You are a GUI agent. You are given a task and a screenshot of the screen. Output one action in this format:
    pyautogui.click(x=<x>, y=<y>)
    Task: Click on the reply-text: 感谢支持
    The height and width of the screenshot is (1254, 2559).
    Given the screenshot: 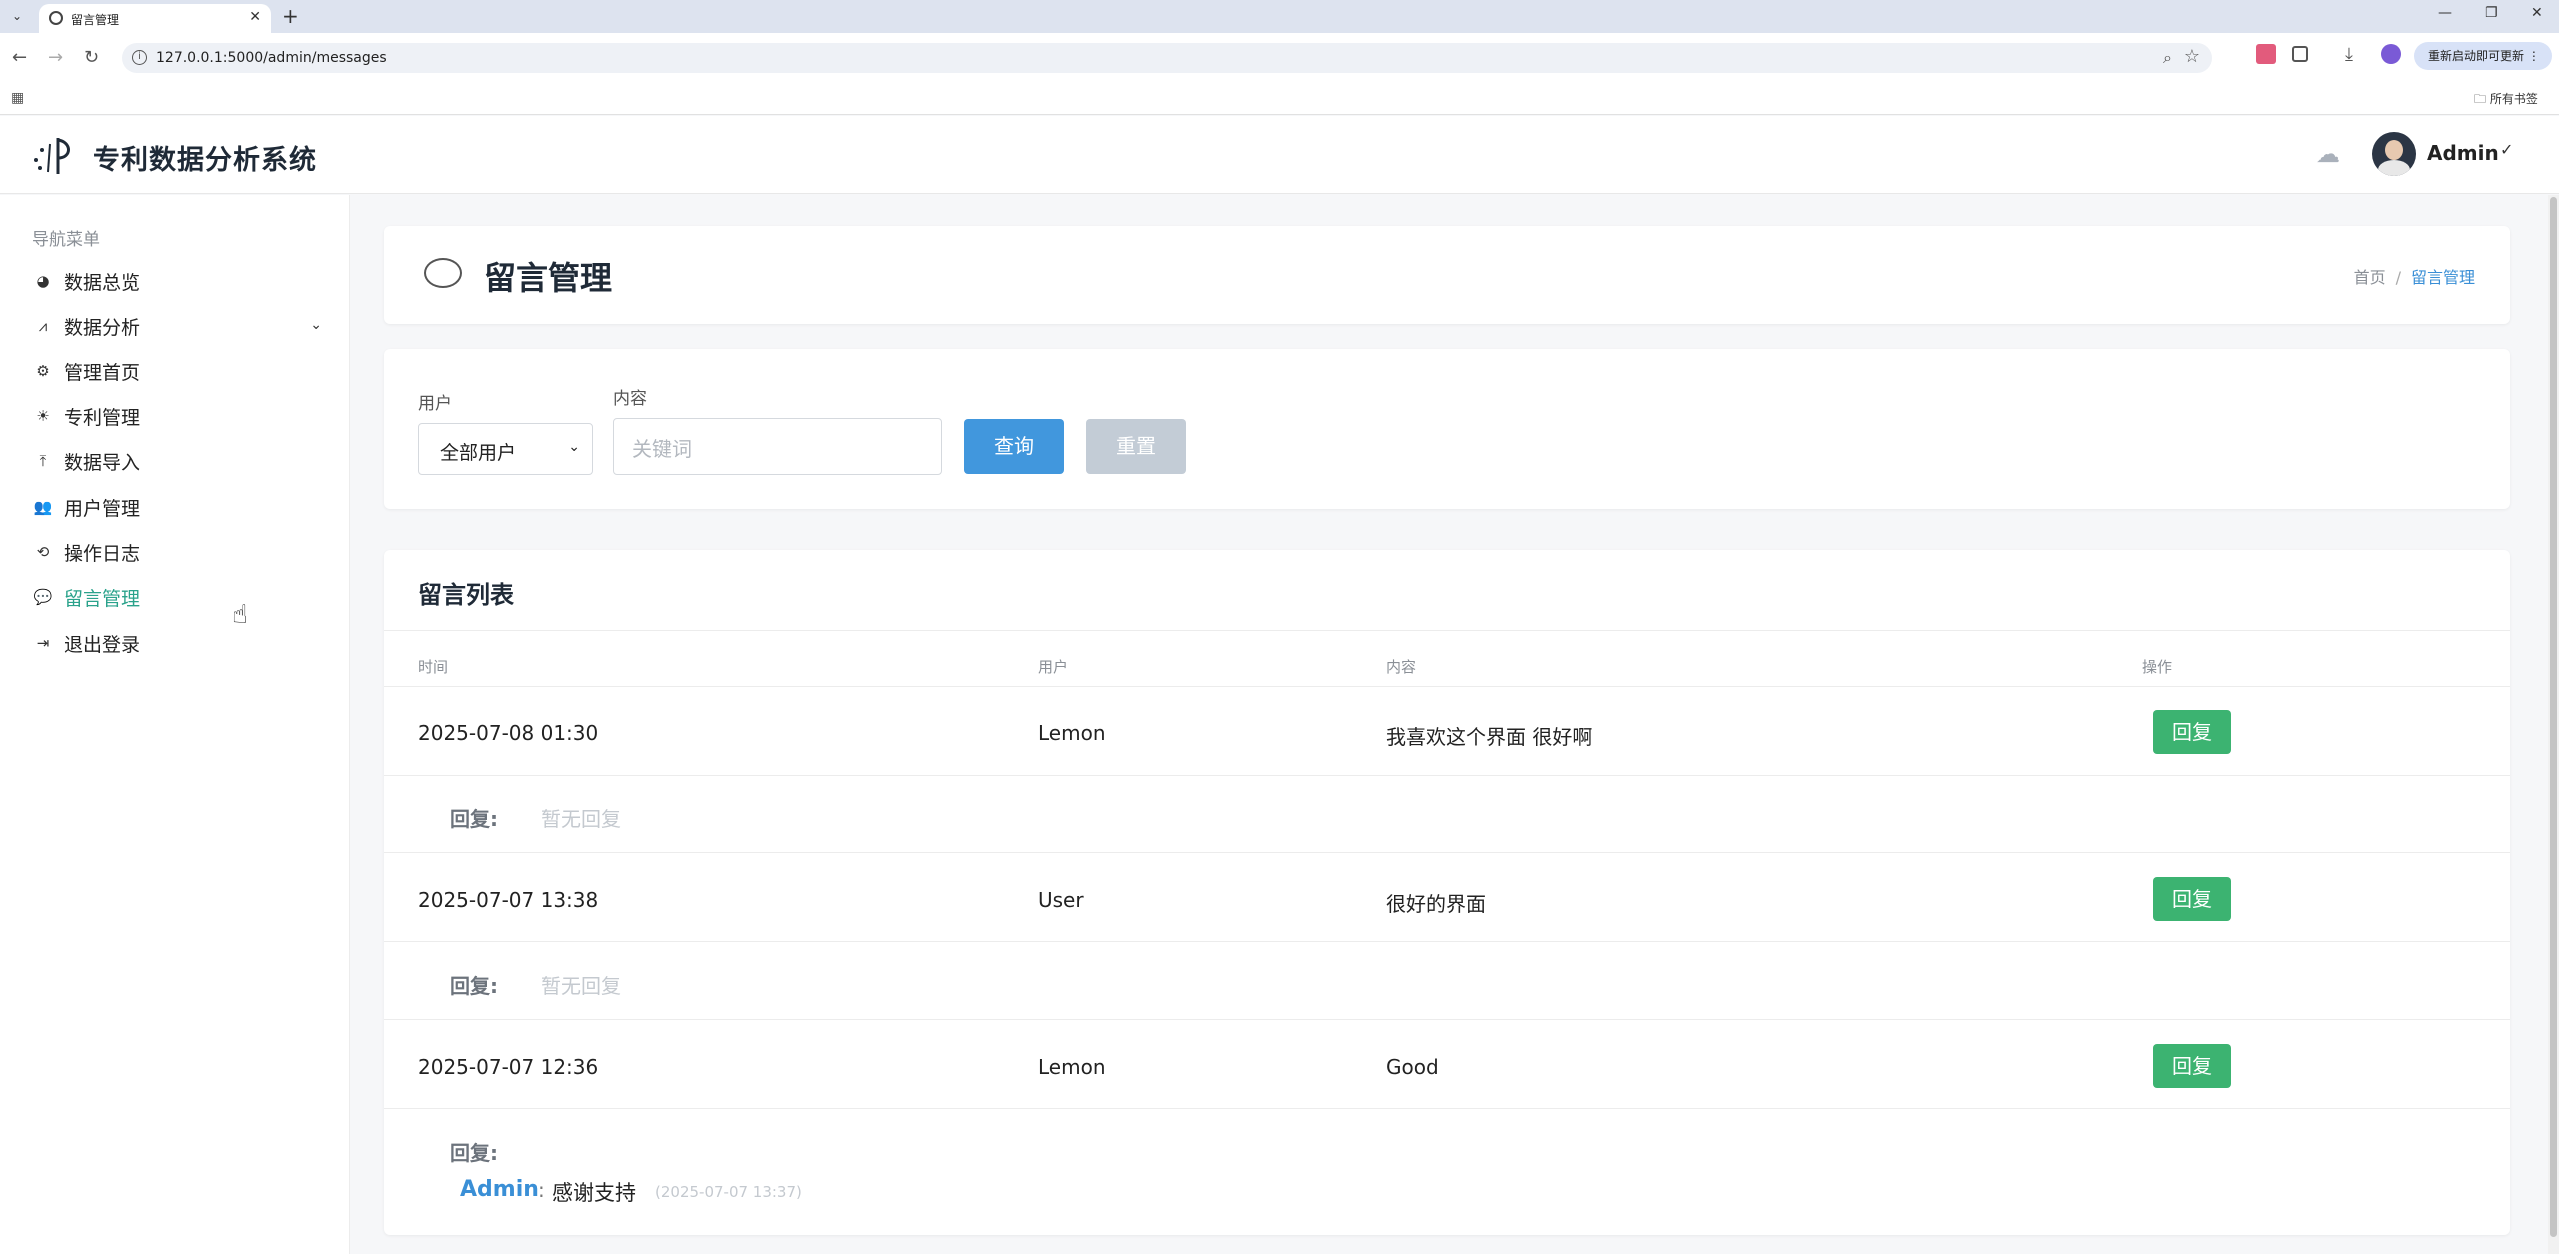 What is the action you would take?
    pyautogui.click(x=594, y=1193)
    